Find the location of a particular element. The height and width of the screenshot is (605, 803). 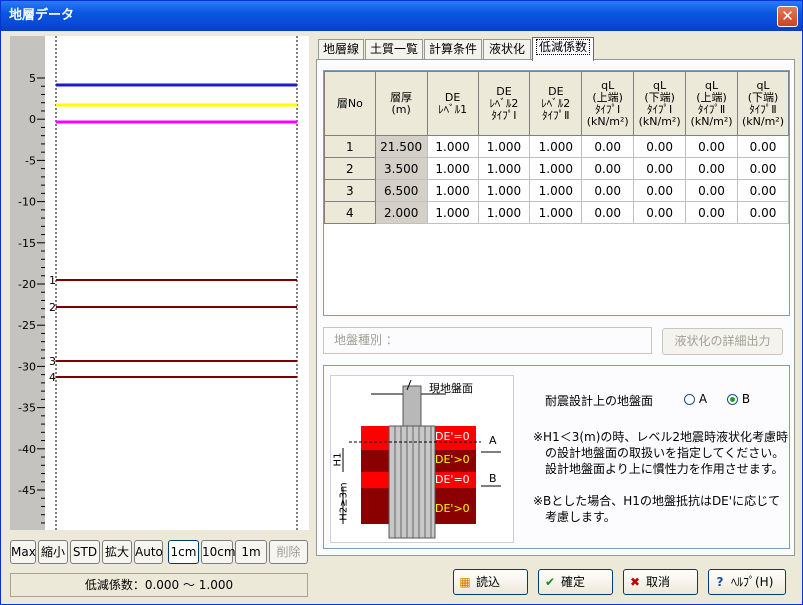

ok-button: ✔ 確定 is located at coordinates (575, 582).